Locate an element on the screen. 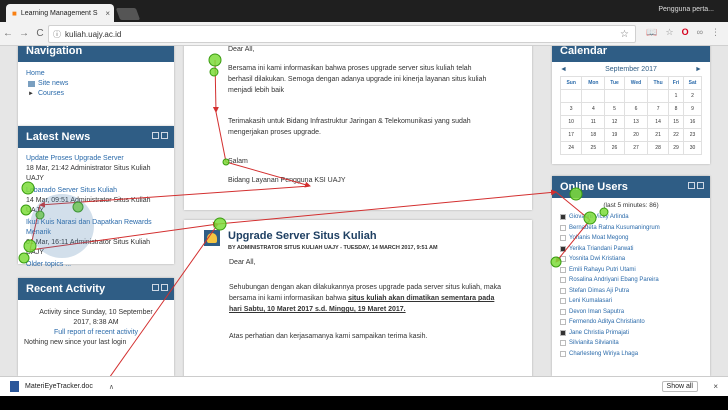 This screenshot has width=728, height=410. online-user-item: Bernadeta Ratna Kusumaningrum is located at coordinates (631, 228).